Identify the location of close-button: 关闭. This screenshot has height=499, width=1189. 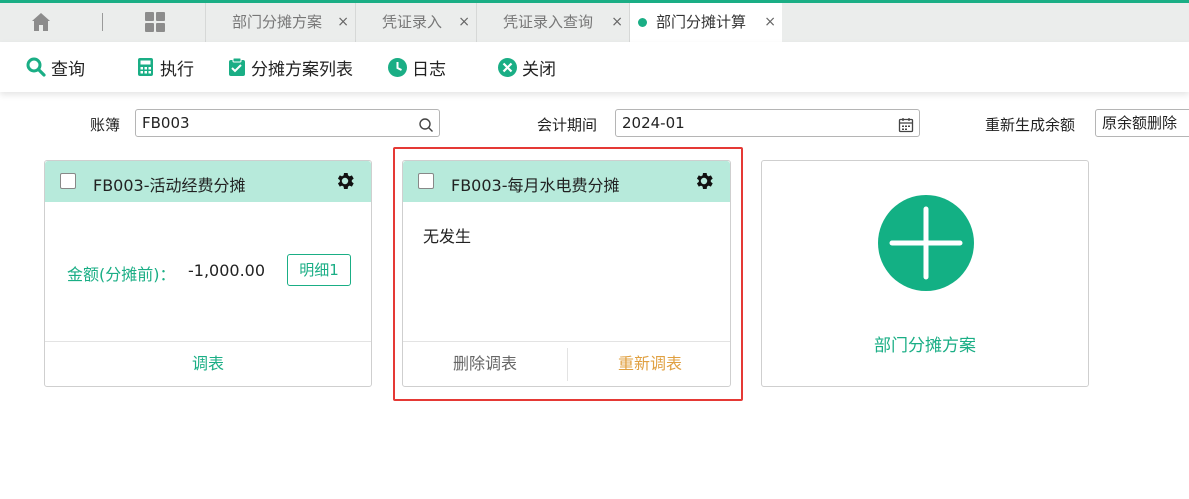
(526, 67).